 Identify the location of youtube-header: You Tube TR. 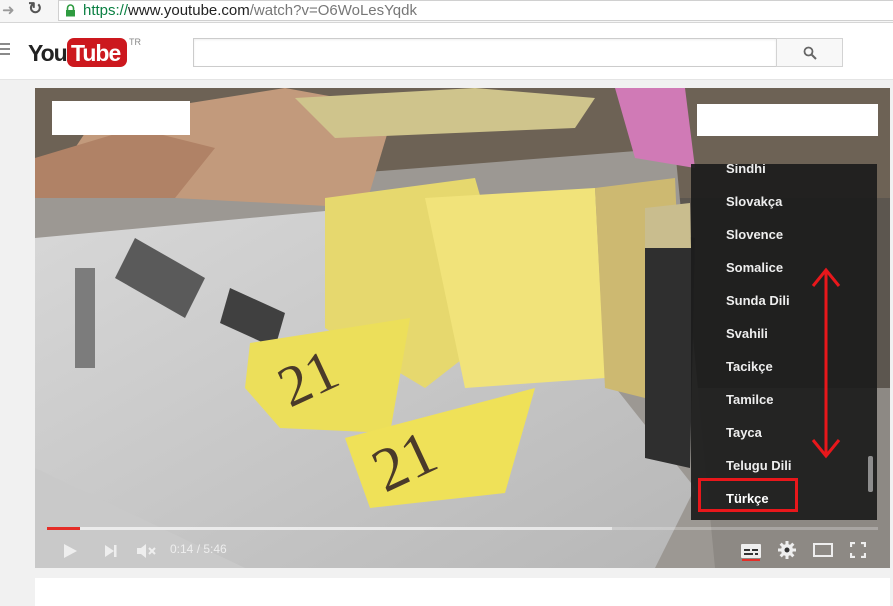
(446, 51).